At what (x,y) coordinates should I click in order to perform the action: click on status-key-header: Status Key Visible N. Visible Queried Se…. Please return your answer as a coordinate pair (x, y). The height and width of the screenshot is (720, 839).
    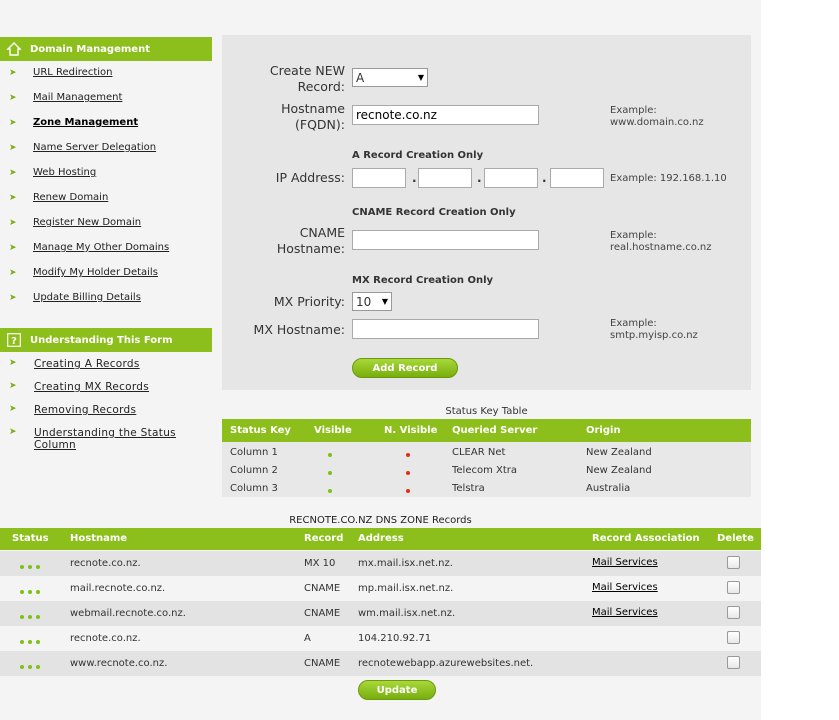
    Looking at the image, I should click on (486, 430).